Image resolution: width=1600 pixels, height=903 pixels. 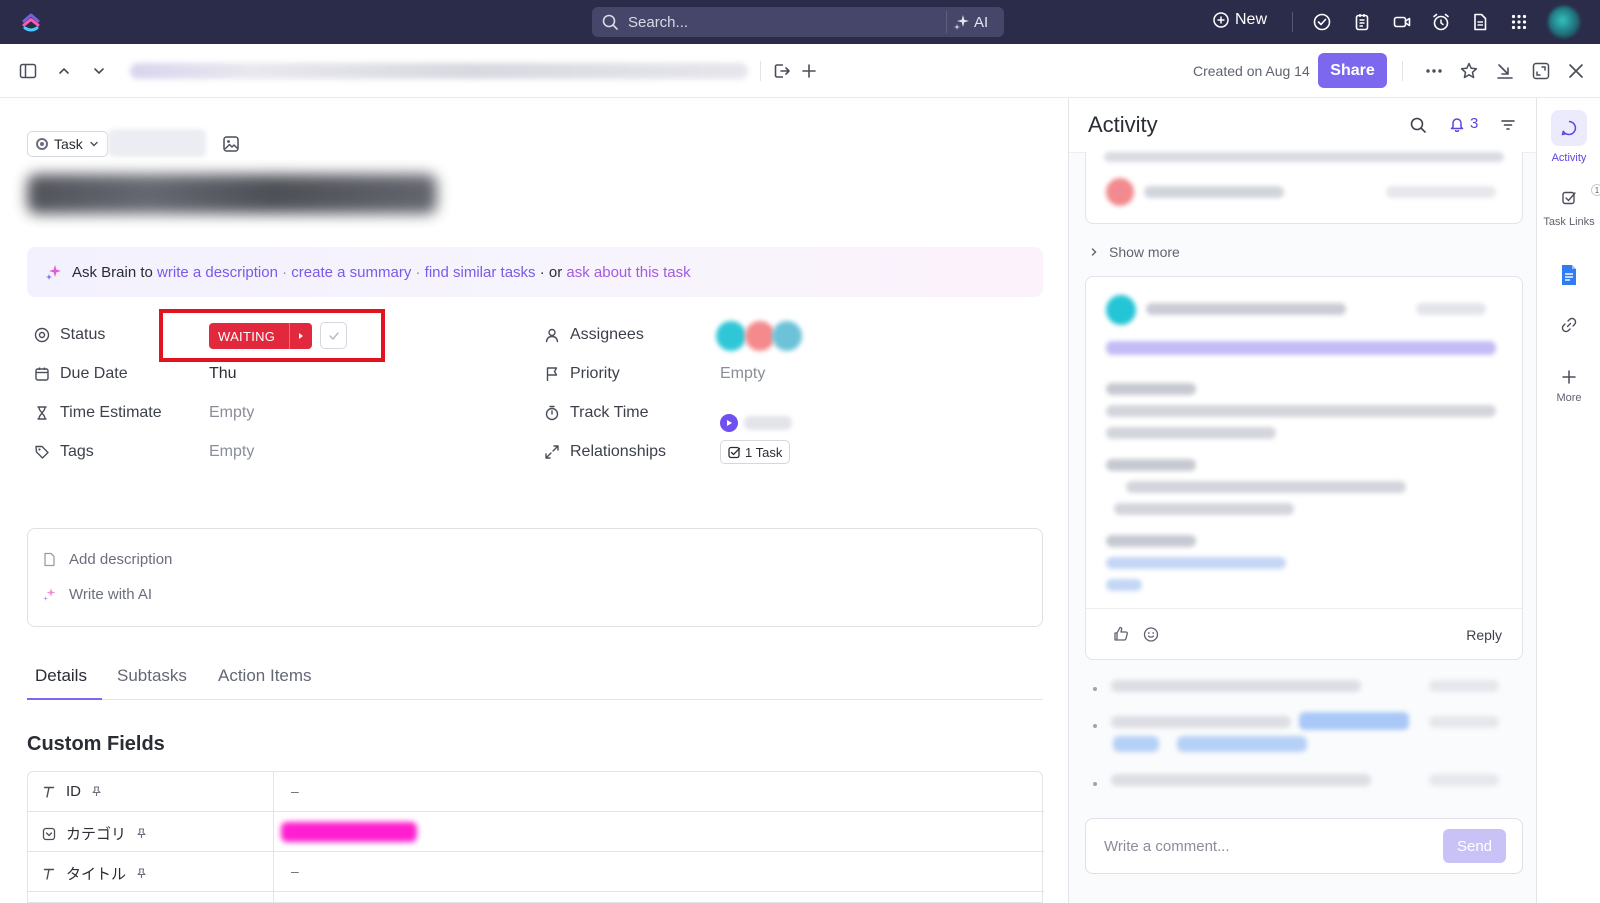 I want to click on task-type-label: Task, so click(x=68, y=144).